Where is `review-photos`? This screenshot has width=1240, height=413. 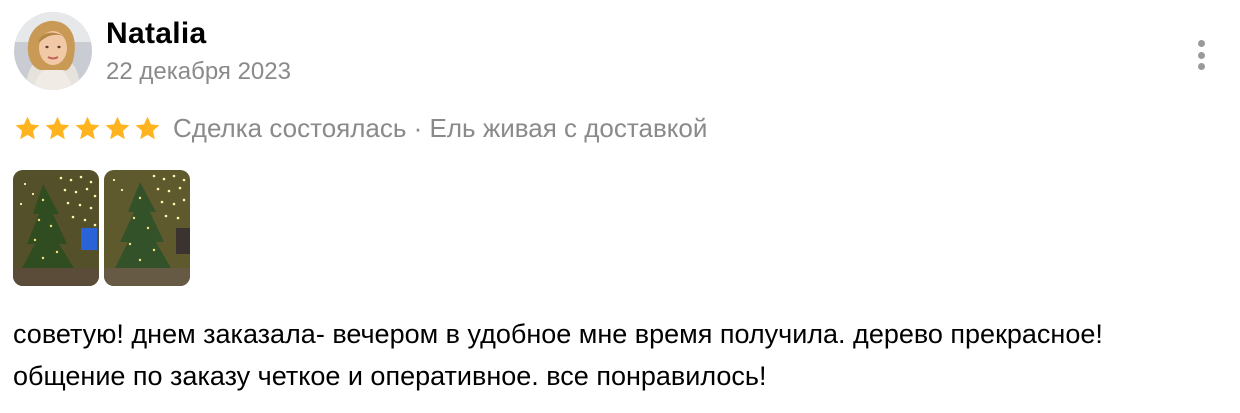 review-photos is located at coordinates (101, 228).